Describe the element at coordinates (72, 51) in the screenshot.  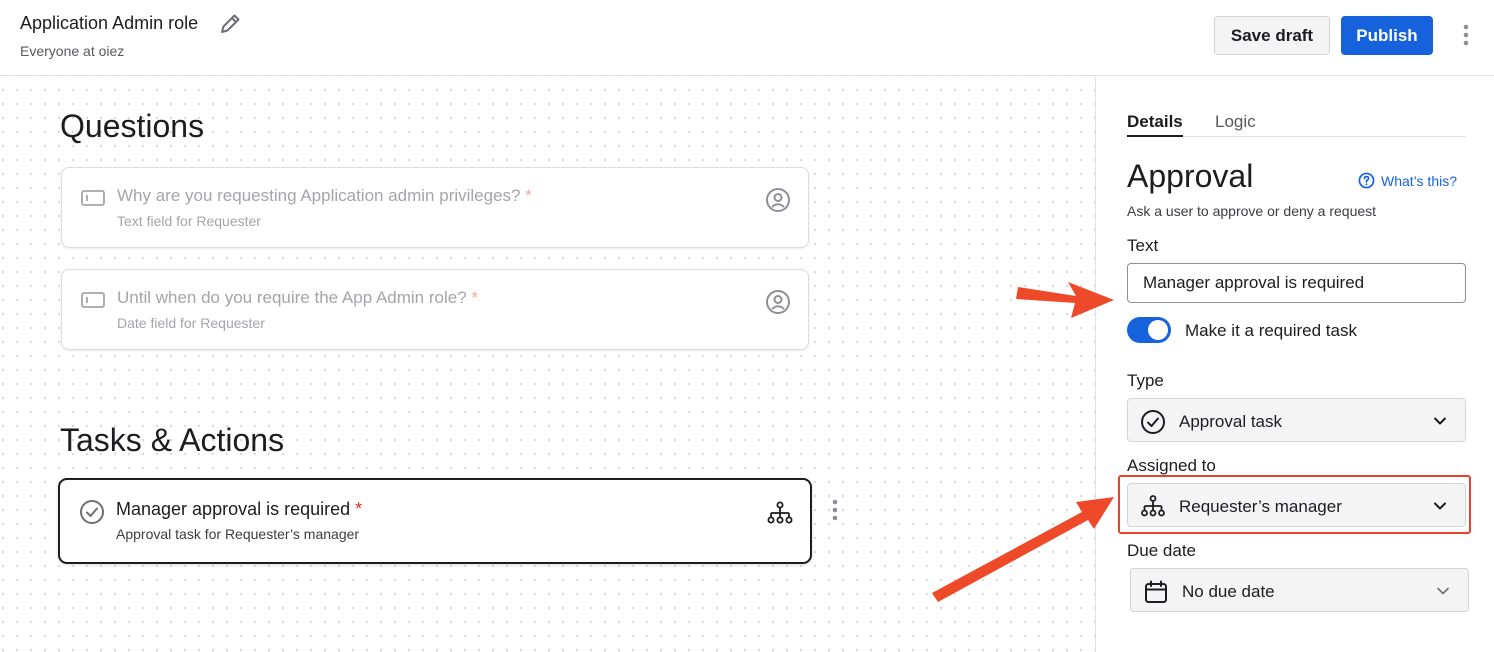
I see `page-subtitle: Everyone at oiez` at that location.